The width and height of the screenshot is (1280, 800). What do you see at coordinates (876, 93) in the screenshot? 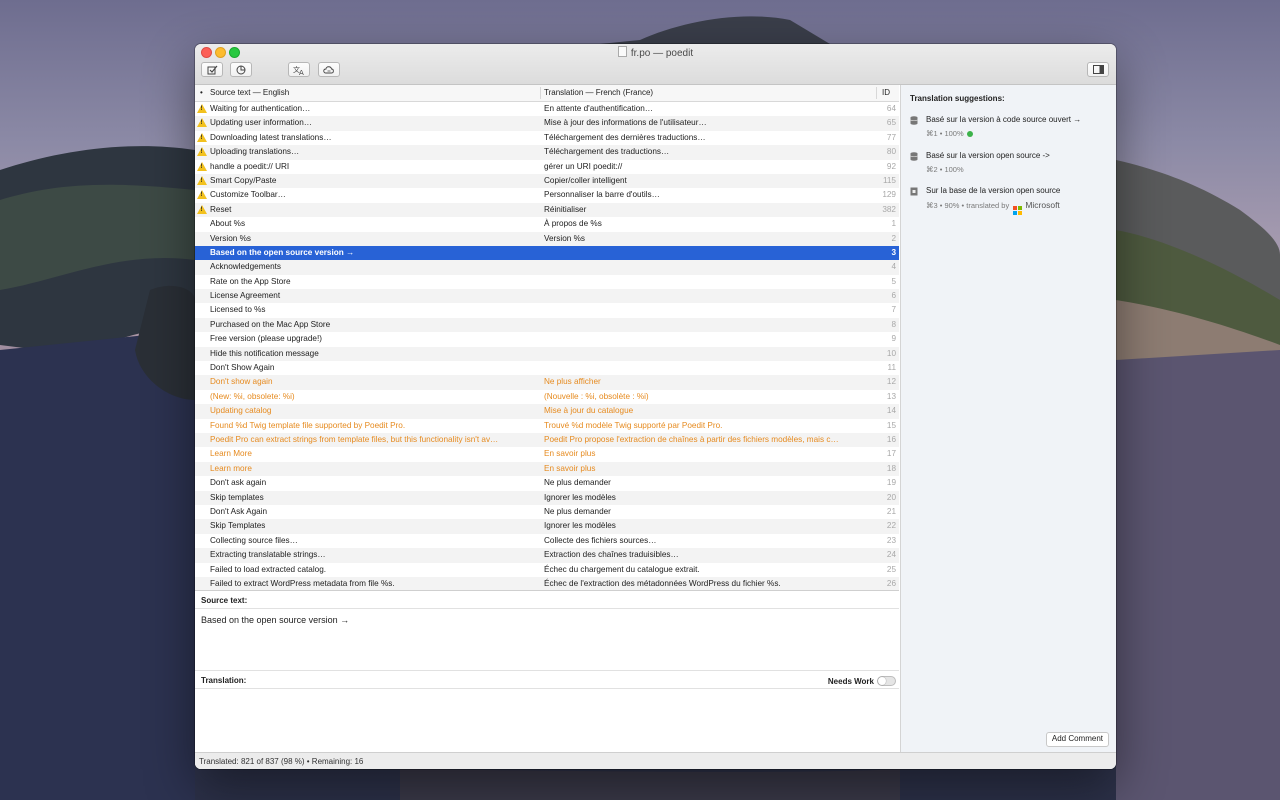
I see `column-separator` at bounding box center [876, 93].